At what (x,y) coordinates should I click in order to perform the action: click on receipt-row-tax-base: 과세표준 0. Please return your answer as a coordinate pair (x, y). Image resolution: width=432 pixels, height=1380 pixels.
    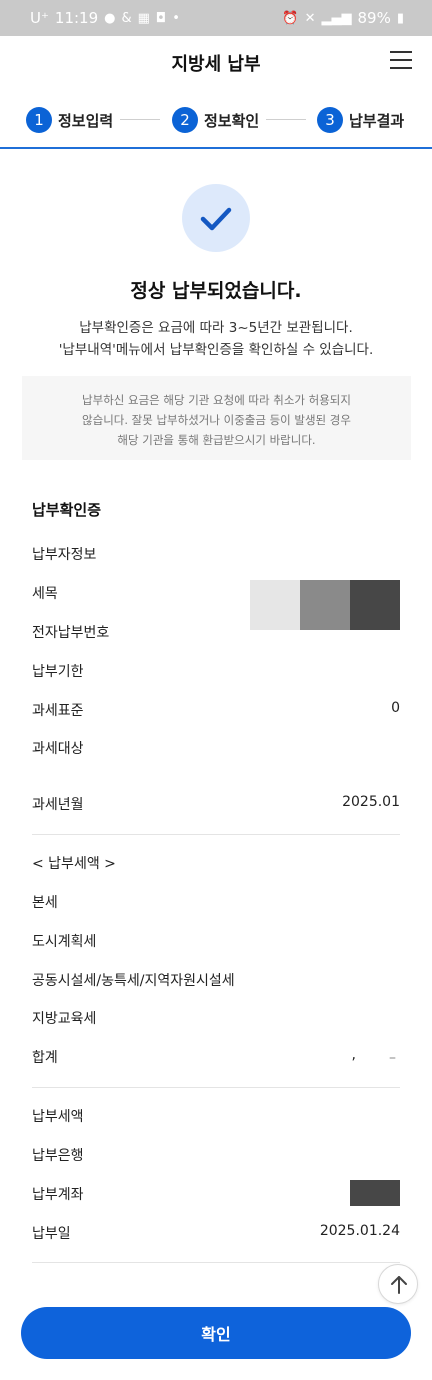
    Looking at the image, I should click on (216, 710).